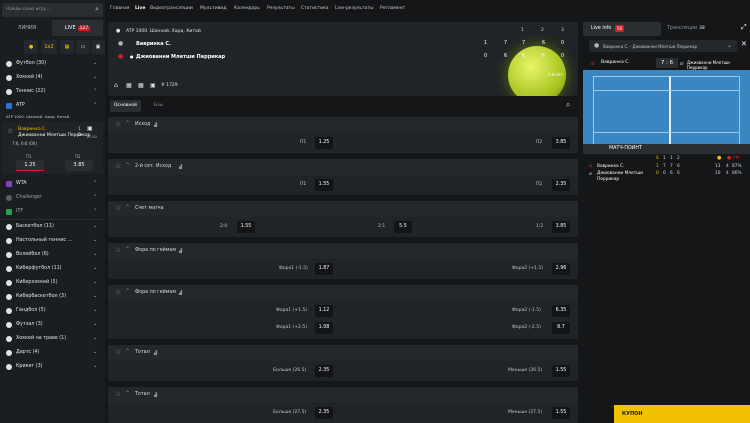 The image size is (750, 423). What do you see at coordinates (744, 27) in the screenshot?
I see `expand-icon: ⤢` at bounding box center [744, 27].